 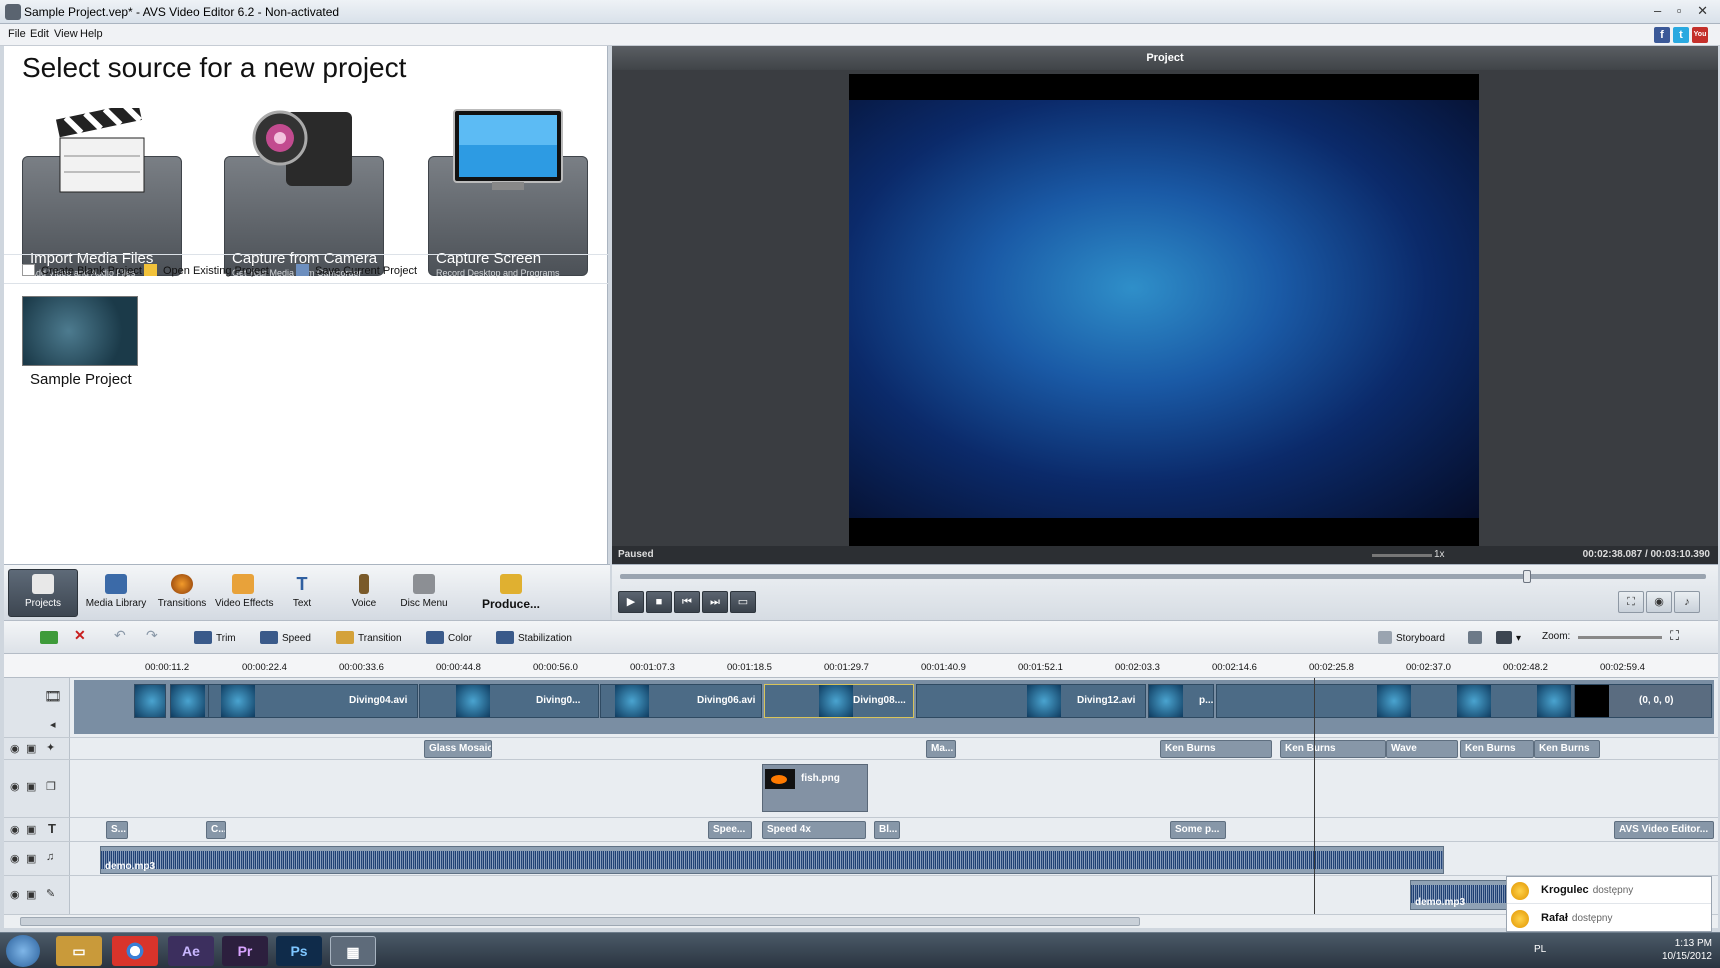 I want to click on menu-help: Help, so click(x=91, y=34).